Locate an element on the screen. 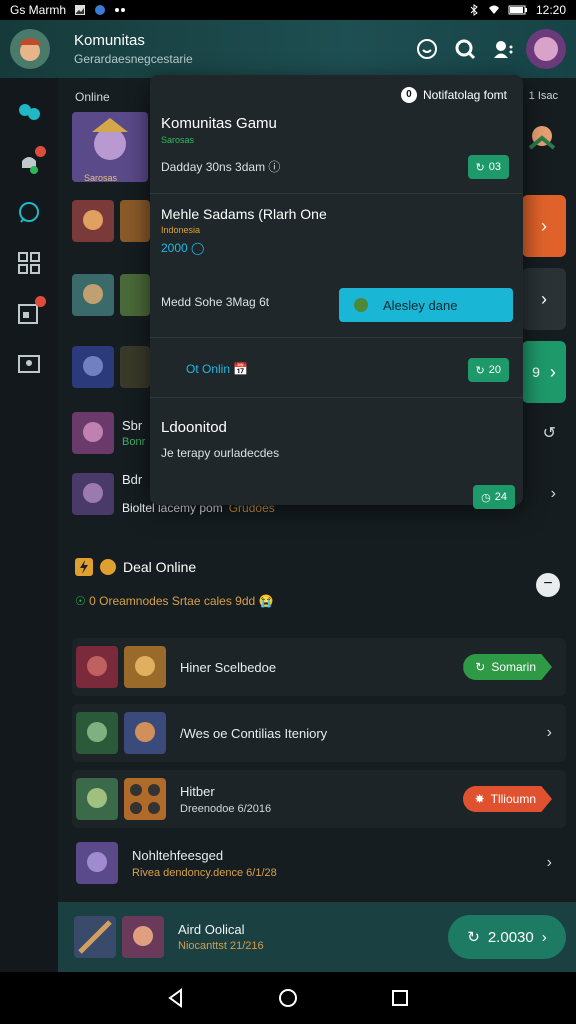 The width and height of the screenshot is (576, 1024). emoji-icon: 😭 is located at coordinates (266, 601).